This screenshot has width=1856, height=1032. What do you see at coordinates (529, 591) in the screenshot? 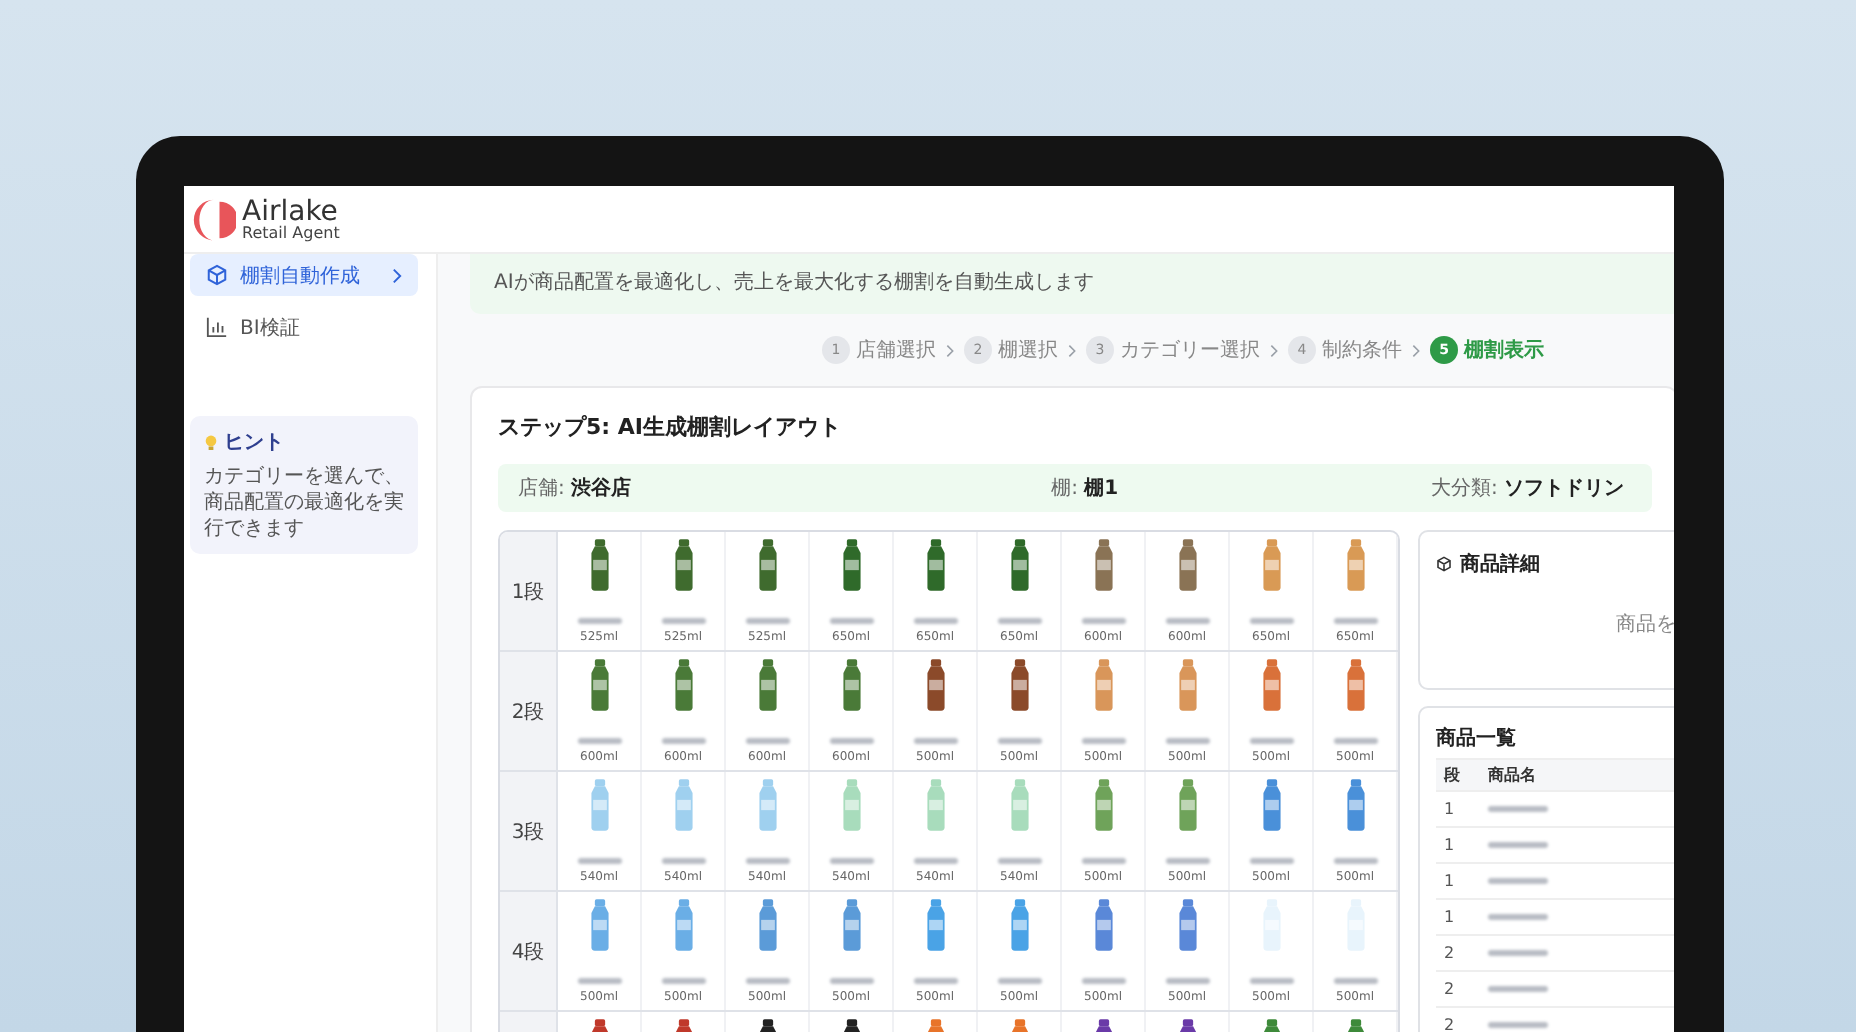
I see `shelf-header-cell: 1段` at bounding box center [529, 591].